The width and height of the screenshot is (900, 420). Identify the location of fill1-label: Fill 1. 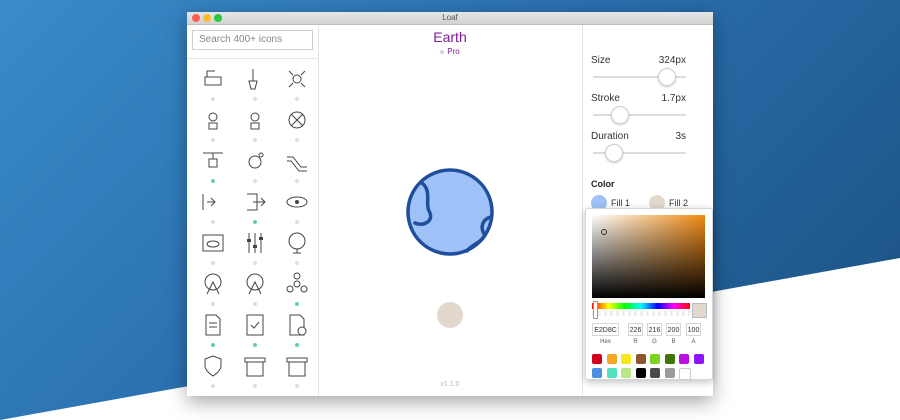
(621, 203).